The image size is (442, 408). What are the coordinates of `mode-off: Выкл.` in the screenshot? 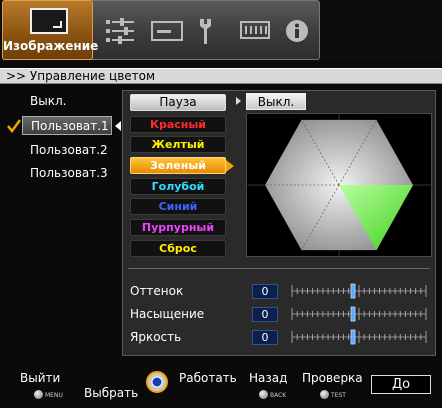 It's located at (67, 101).